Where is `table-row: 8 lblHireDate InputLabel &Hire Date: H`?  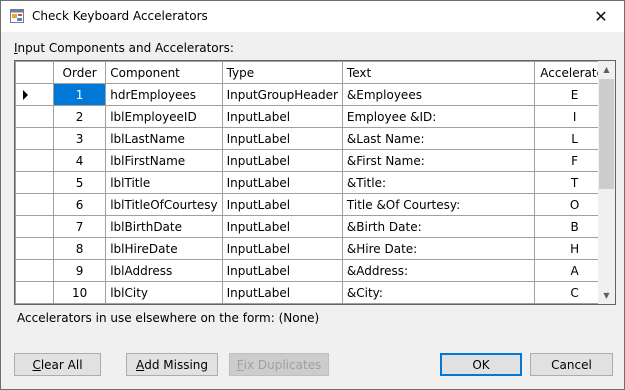 table-row: 8 lblHireDate InputLabel &Hire Date: H is located at coordinates (315, 248).